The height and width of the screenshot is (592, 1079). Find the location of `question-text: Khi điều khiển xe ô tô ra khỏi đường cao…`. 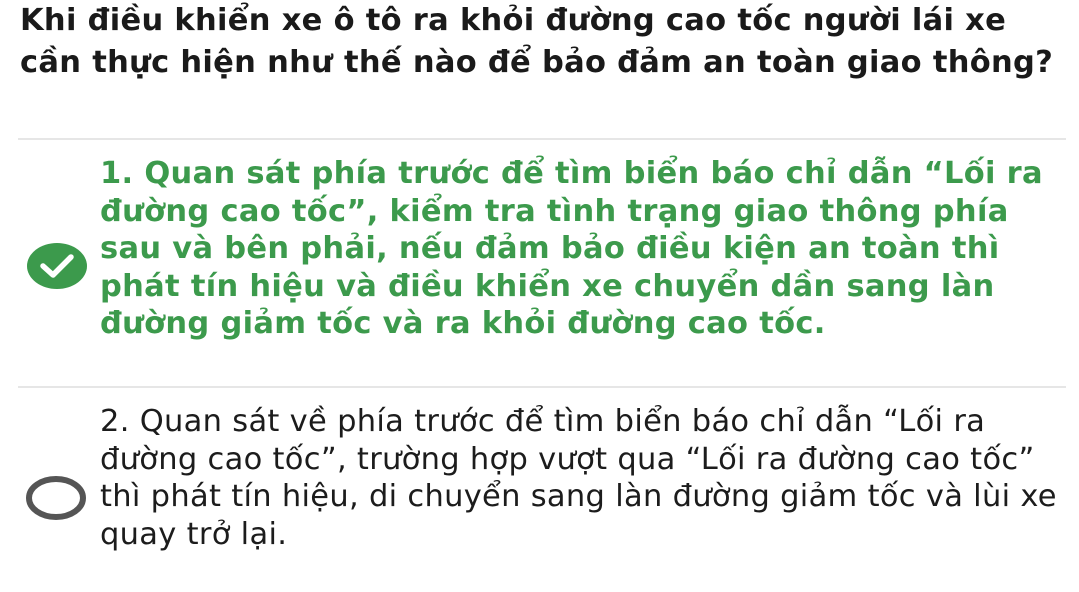

question-text: Khi điều khiển xe ô tô ra khỏi đường cao… is located at coordinates (537, 41).